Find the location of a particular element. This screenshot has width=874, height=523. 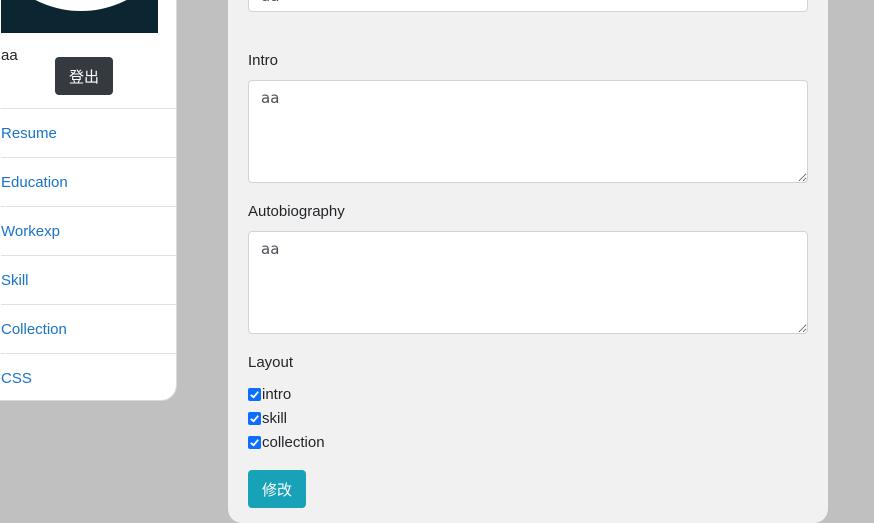

layout-option-collection: collection is located at coordinates (286, 442).